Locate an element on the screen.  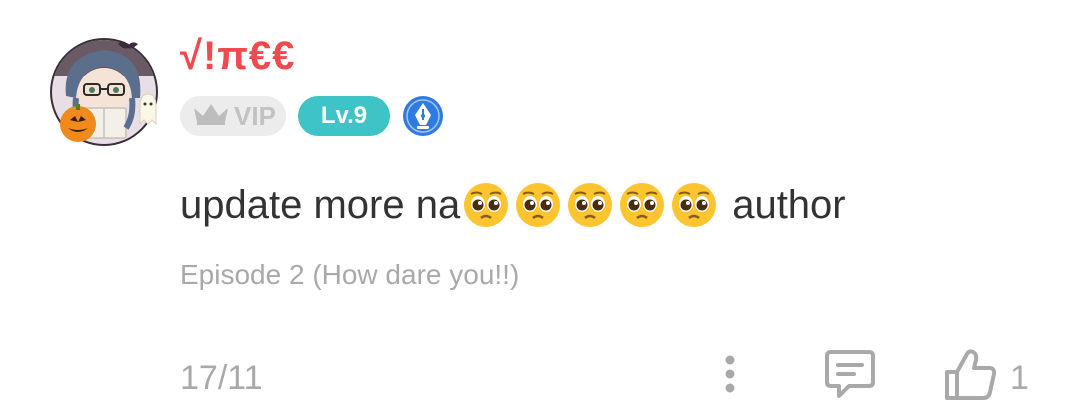
comment-text-suffix: author is located at coordinates (789, 204).